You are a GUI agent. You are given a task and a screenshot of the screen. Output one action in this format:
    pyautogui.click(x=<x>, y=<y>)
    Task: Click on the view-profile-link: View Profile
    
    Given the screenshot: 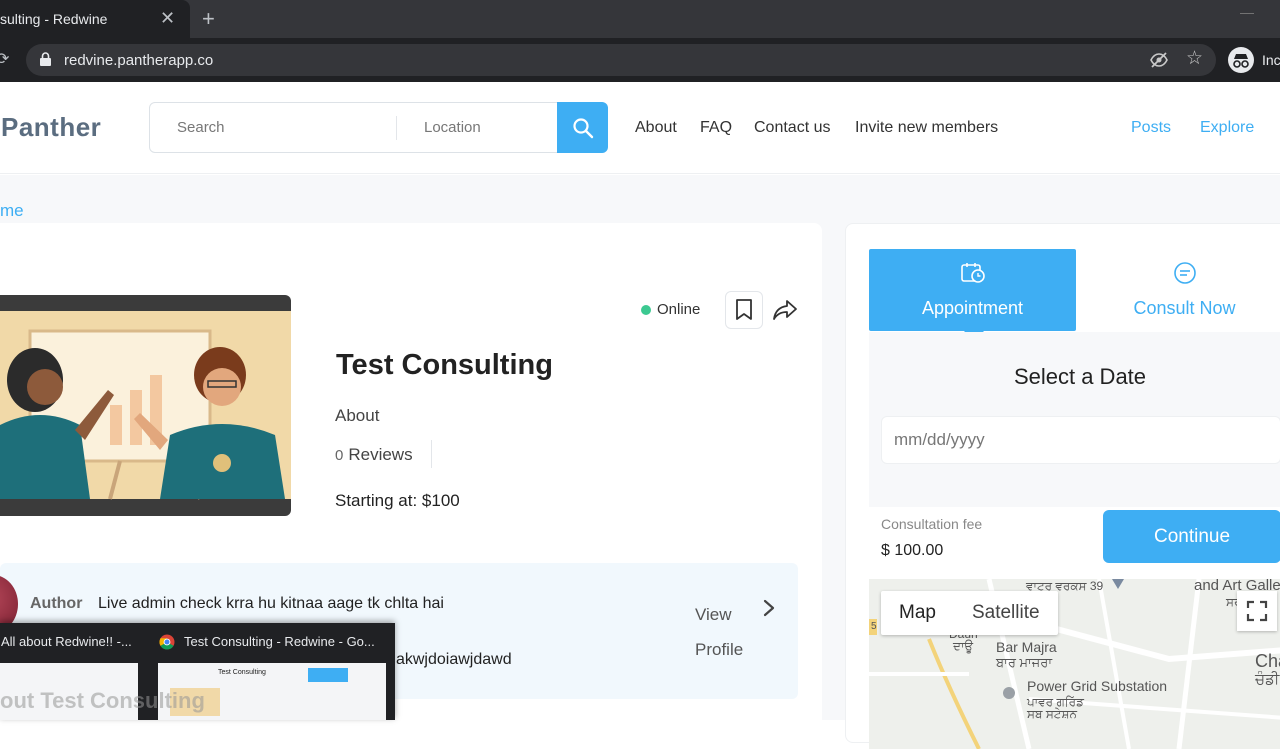 What is the action you would take?
    pyautogui.click(x=719, y=632)
    